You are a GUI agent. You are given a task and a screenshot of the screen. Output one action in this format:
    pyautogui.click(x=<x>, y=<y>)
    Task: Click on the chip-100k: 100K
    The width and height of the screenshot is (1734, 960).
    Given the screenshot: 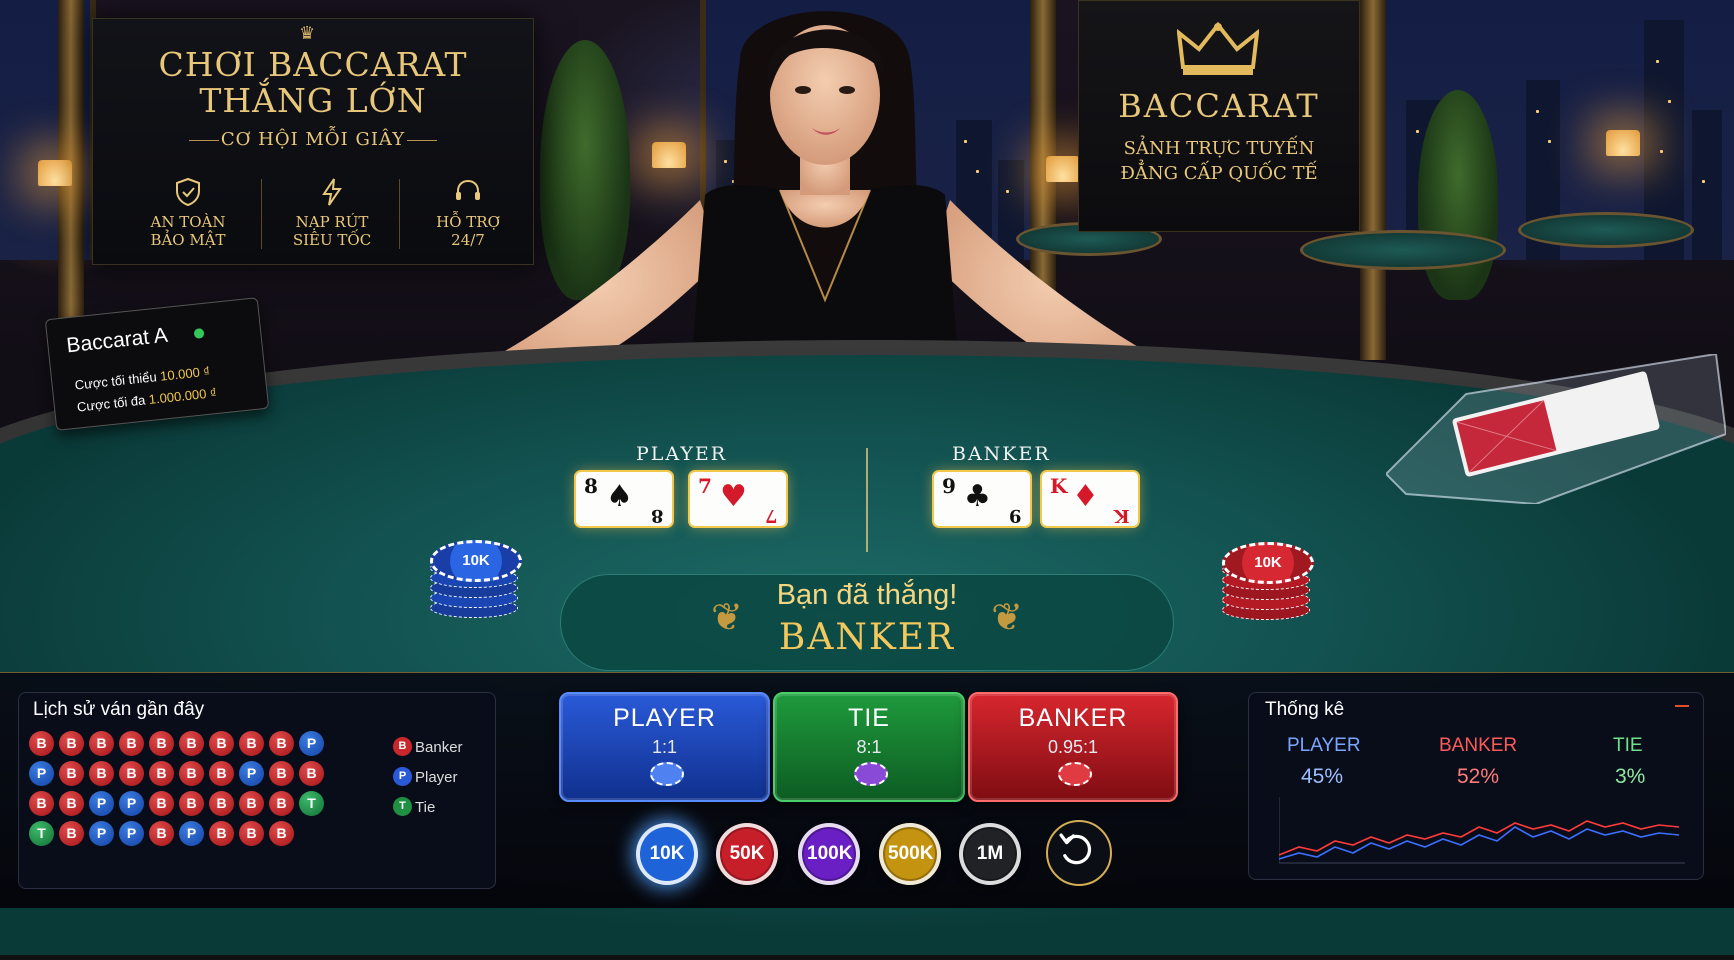 What is the action you would take?
    pyautogui.click(x=829, y=854)
    